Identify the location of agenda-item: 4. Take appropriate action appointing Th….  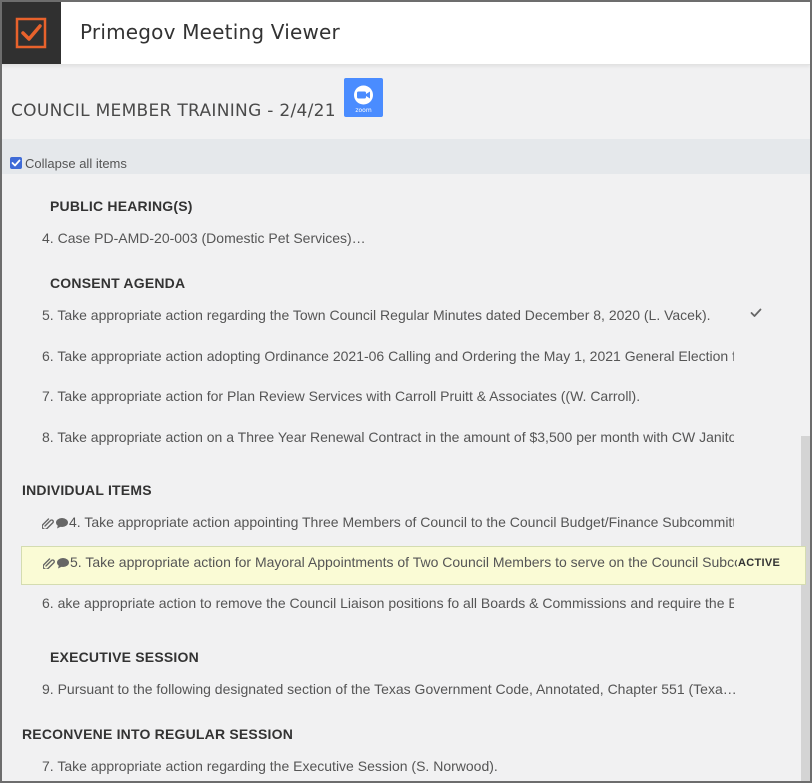
(388, 522).